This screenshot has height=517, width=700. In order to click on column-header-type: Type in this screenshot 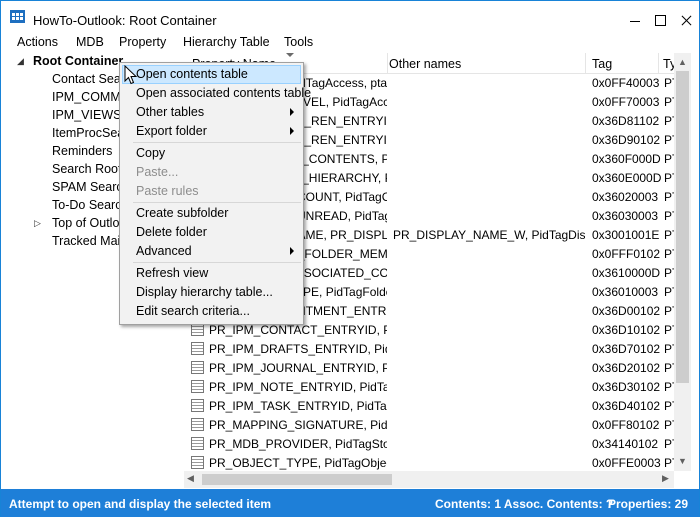, I will do `click(668, 64)`.